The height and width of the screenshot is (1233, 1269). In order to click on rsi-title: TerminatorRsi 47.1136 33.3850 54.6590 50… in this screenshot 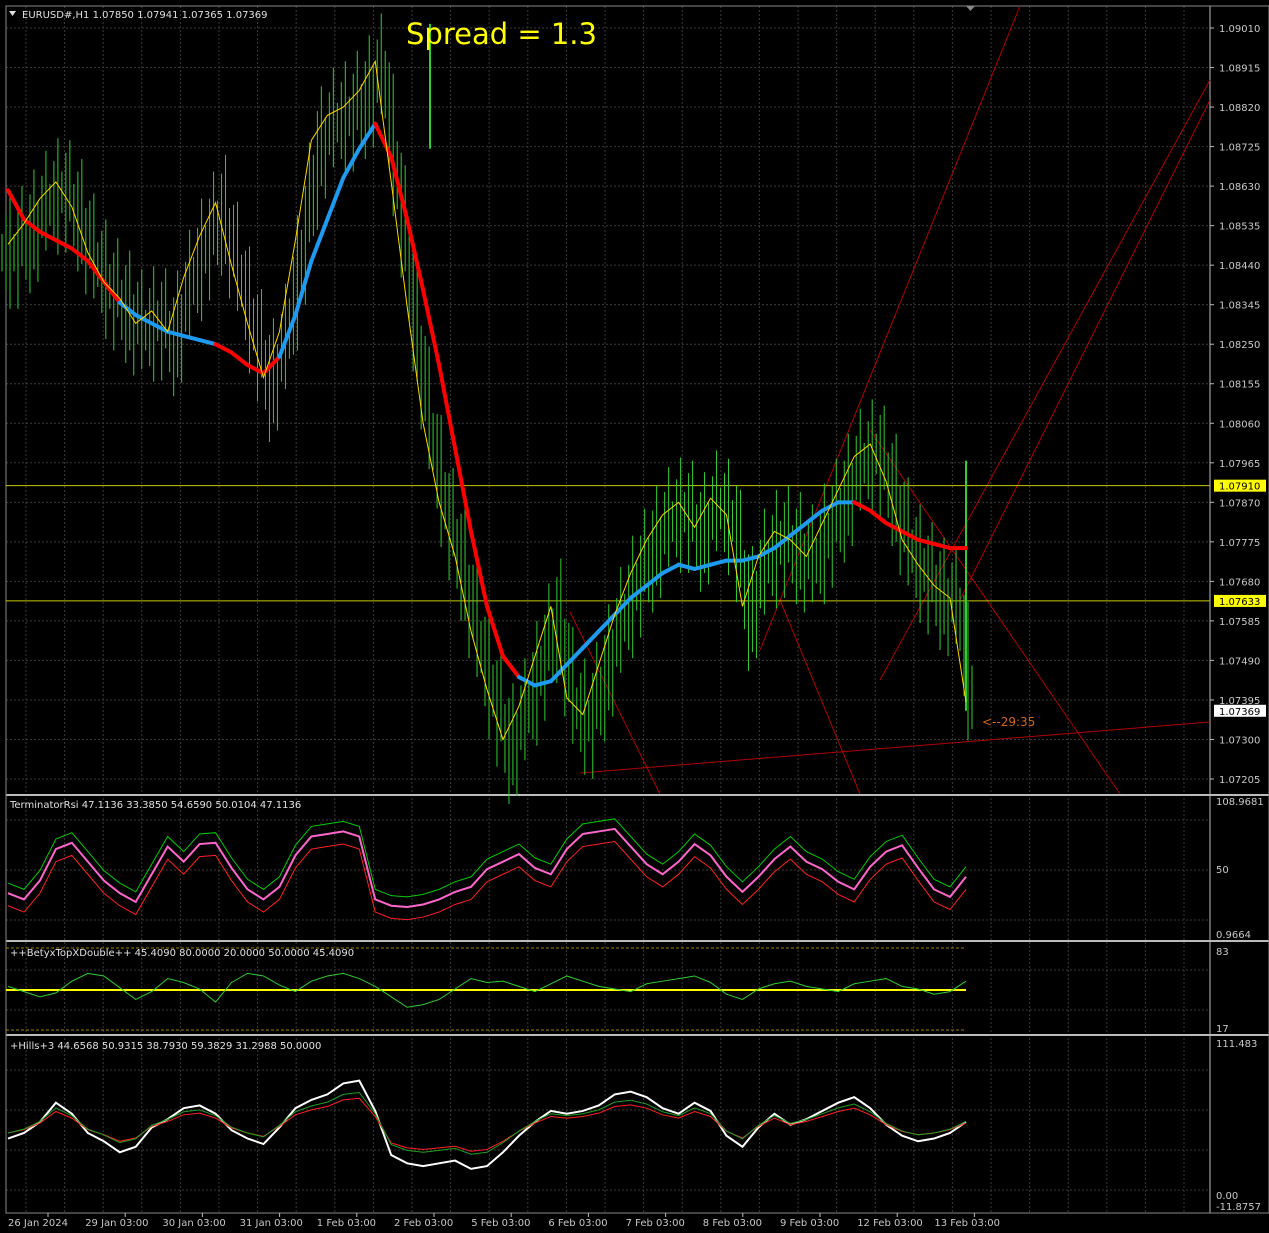, I will do `click(155, 805)`.